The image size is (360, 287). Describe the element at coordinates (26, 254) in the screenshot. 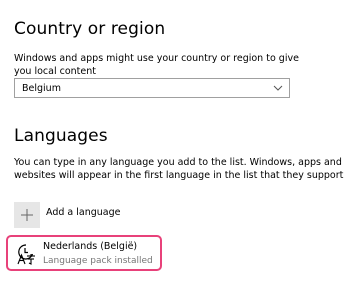

I see `language-time-icon` at that location.